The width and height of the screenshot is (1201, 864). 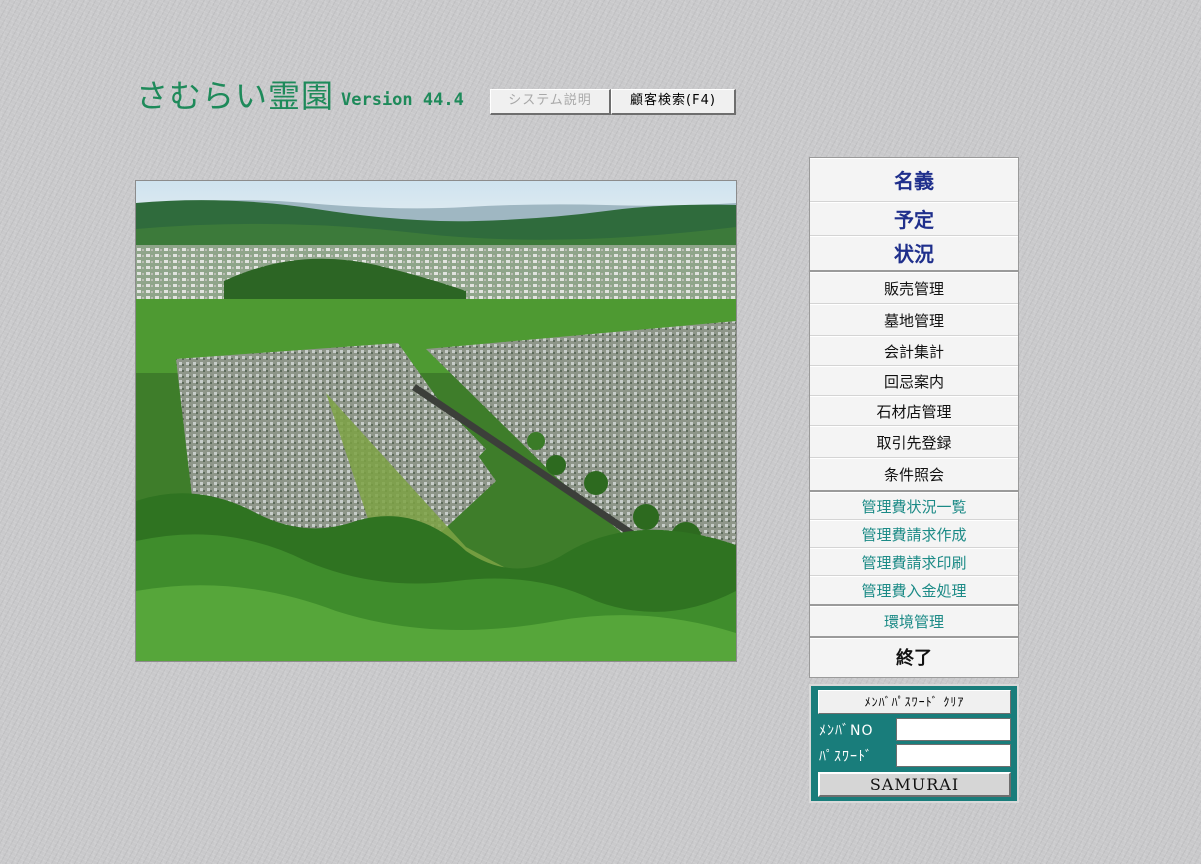 What do you see at coordinates (914, 784) in the screenshot?
I see `samurai-login-button: SAMURAI` at bounding box center [914, 784].